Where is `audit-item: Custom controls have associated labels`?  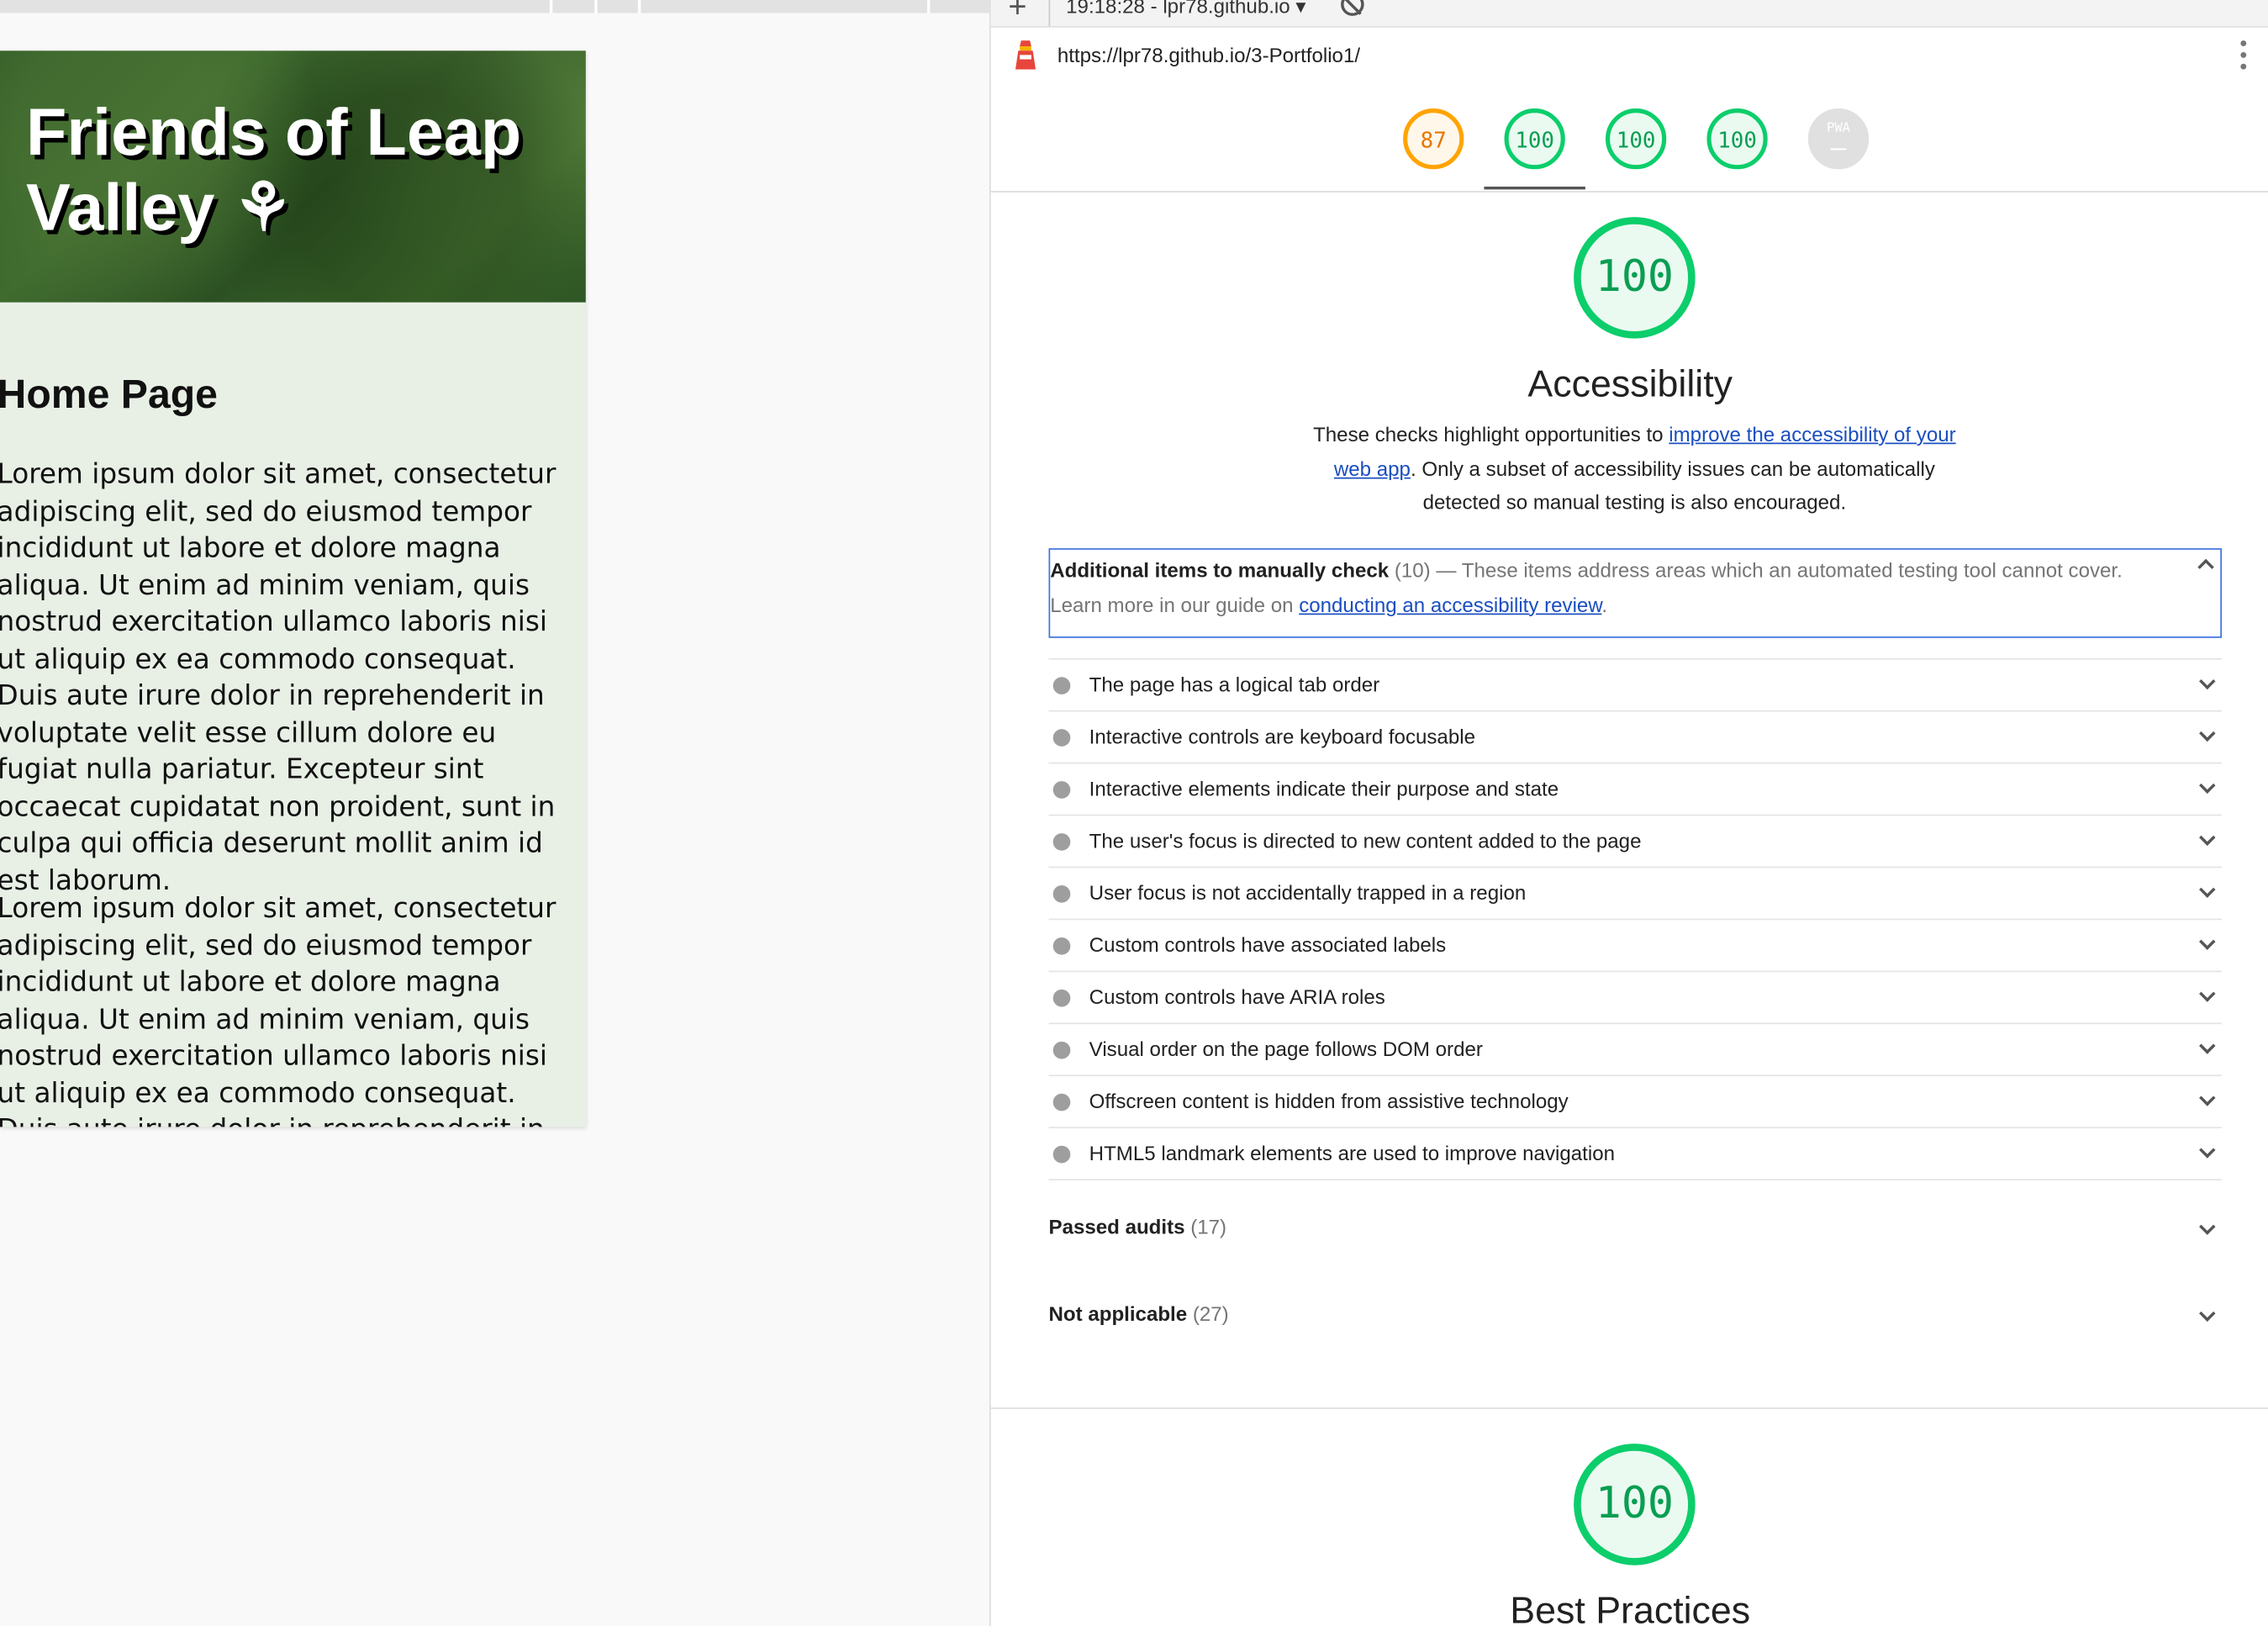
audit-item: Custom controls have associated labels is located at coordinates (1635, 946).